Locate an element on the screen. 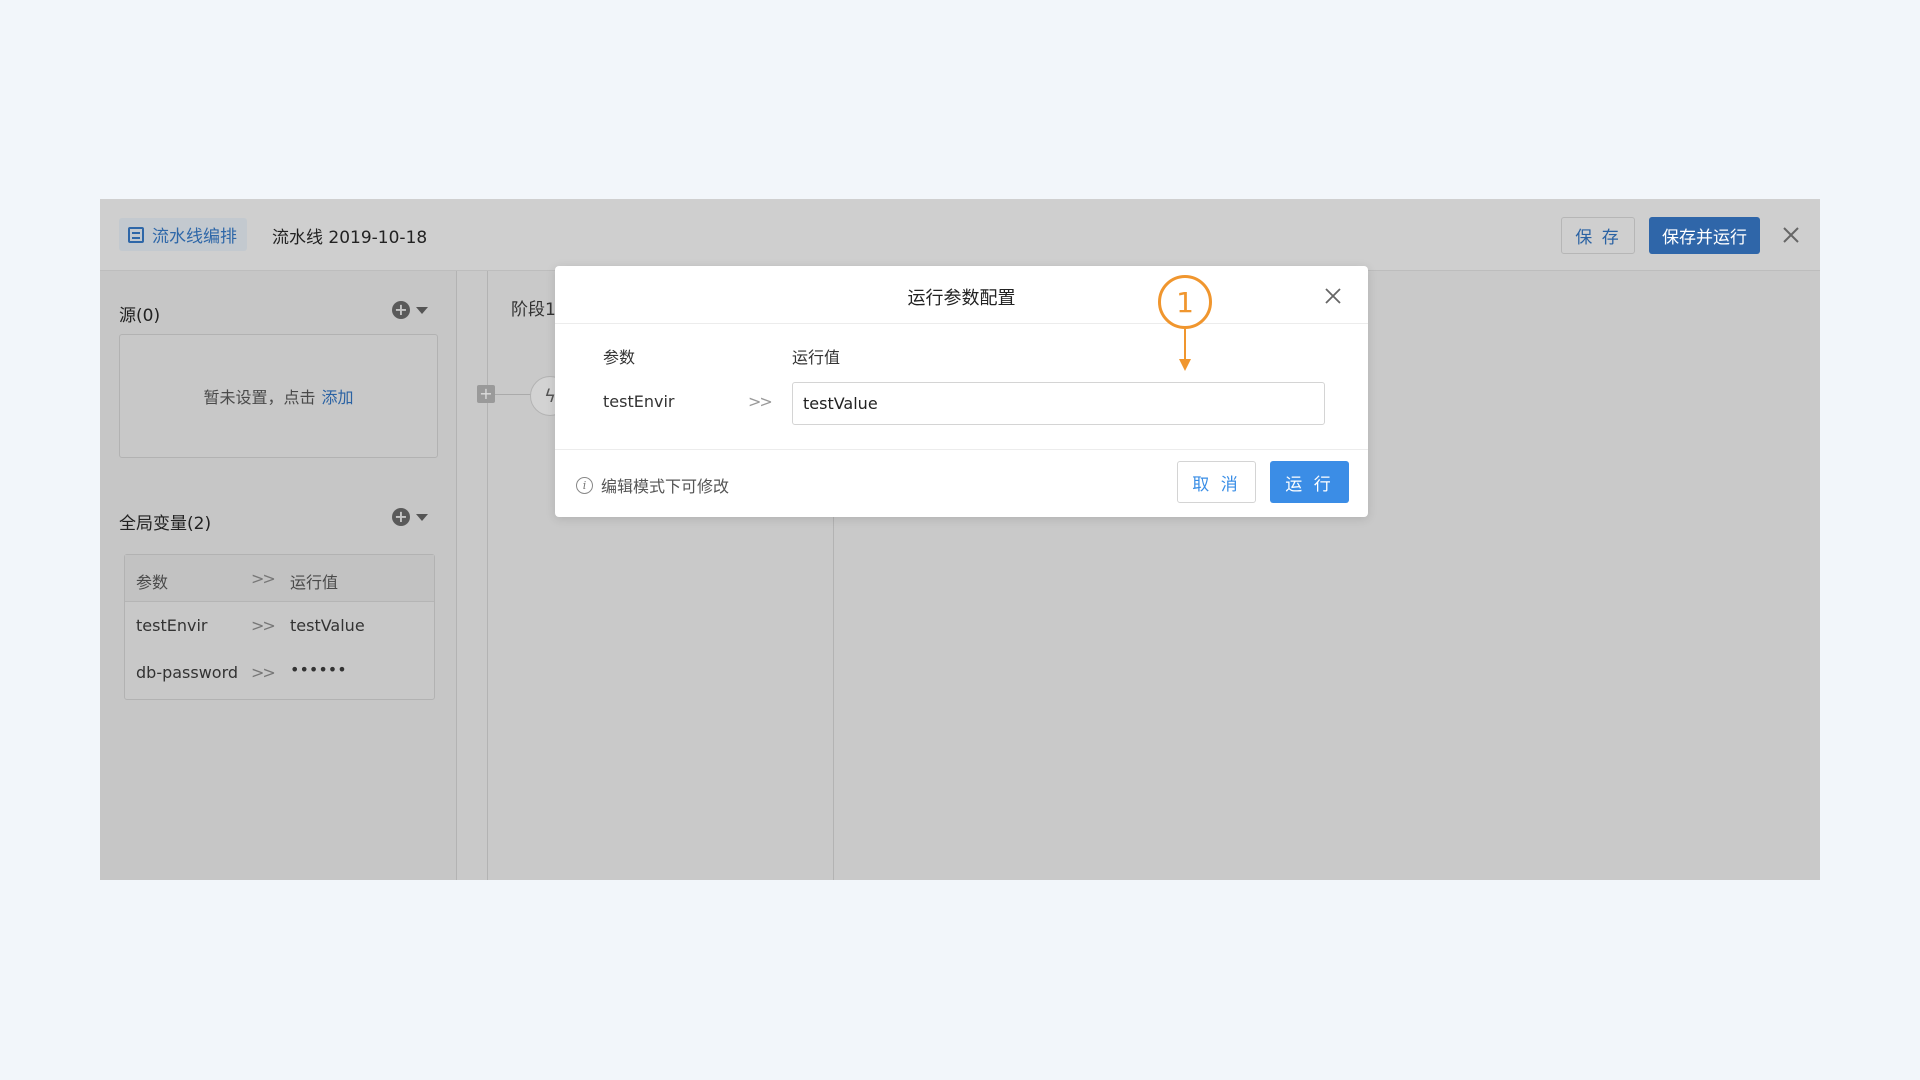 Image resolution: width=1920 pixels, height=1080 pixels. param-name: testEnvir is located at coordinates (639, 401).